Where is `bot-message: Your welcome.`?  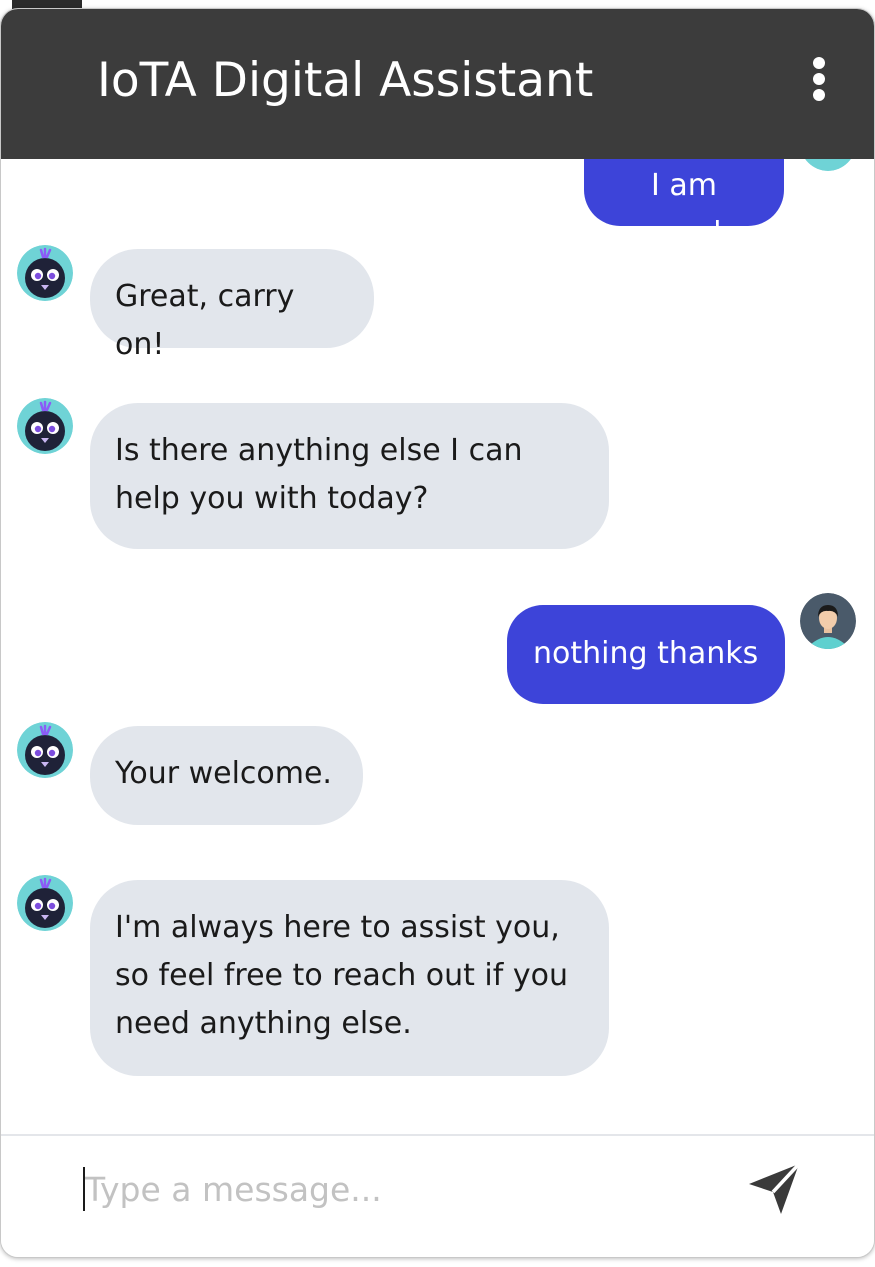 bot-message: Your welcome. is located at coordinates (226, 775).